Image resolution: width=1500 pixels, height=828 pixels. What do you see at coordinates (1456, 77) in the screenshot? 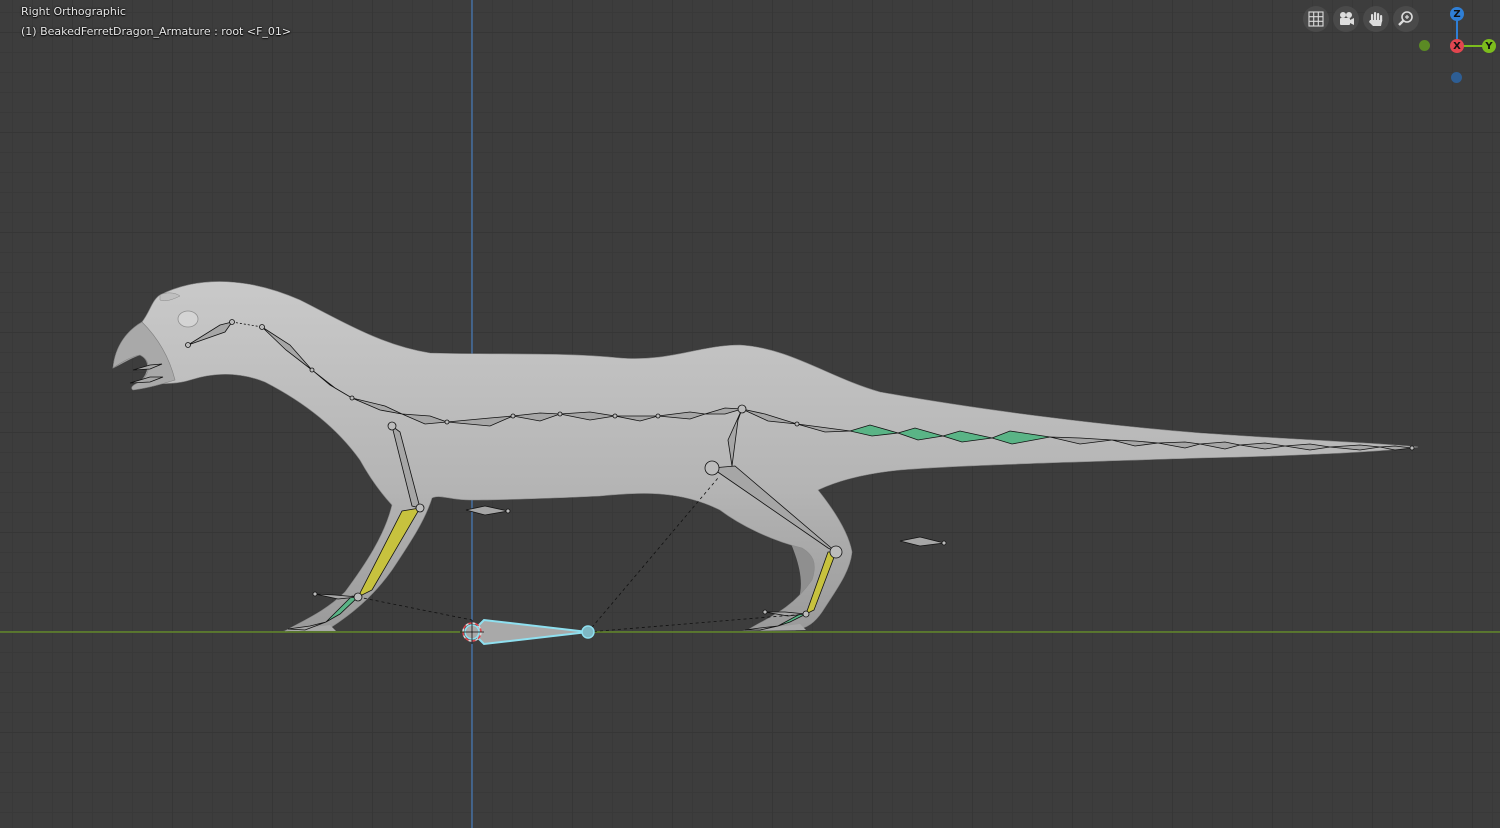
I see `gizmo-negative-z-axis` at bounding box center [1456, 77].